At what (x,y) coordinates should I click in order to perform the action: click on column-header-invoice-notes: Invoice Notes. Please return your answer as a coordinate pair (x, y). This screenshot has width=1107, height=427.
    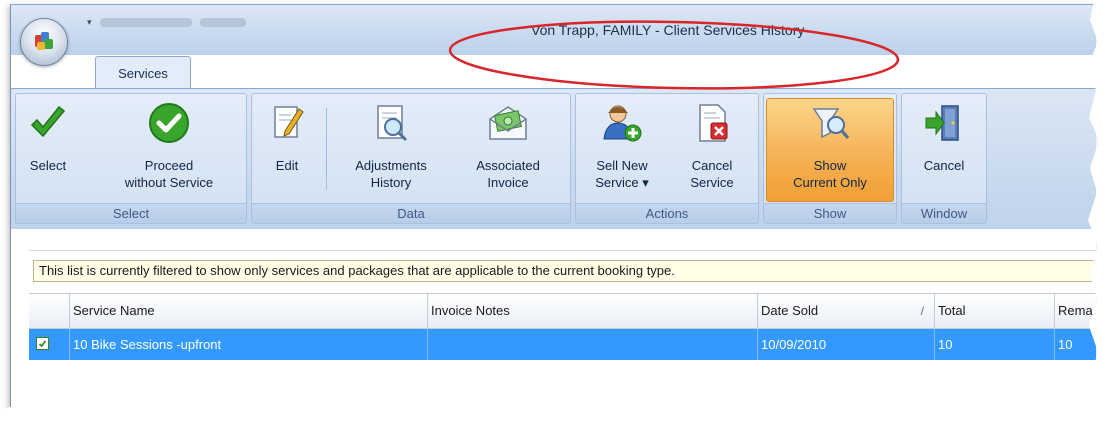
    Looking at the image, I should click on (592, 311).